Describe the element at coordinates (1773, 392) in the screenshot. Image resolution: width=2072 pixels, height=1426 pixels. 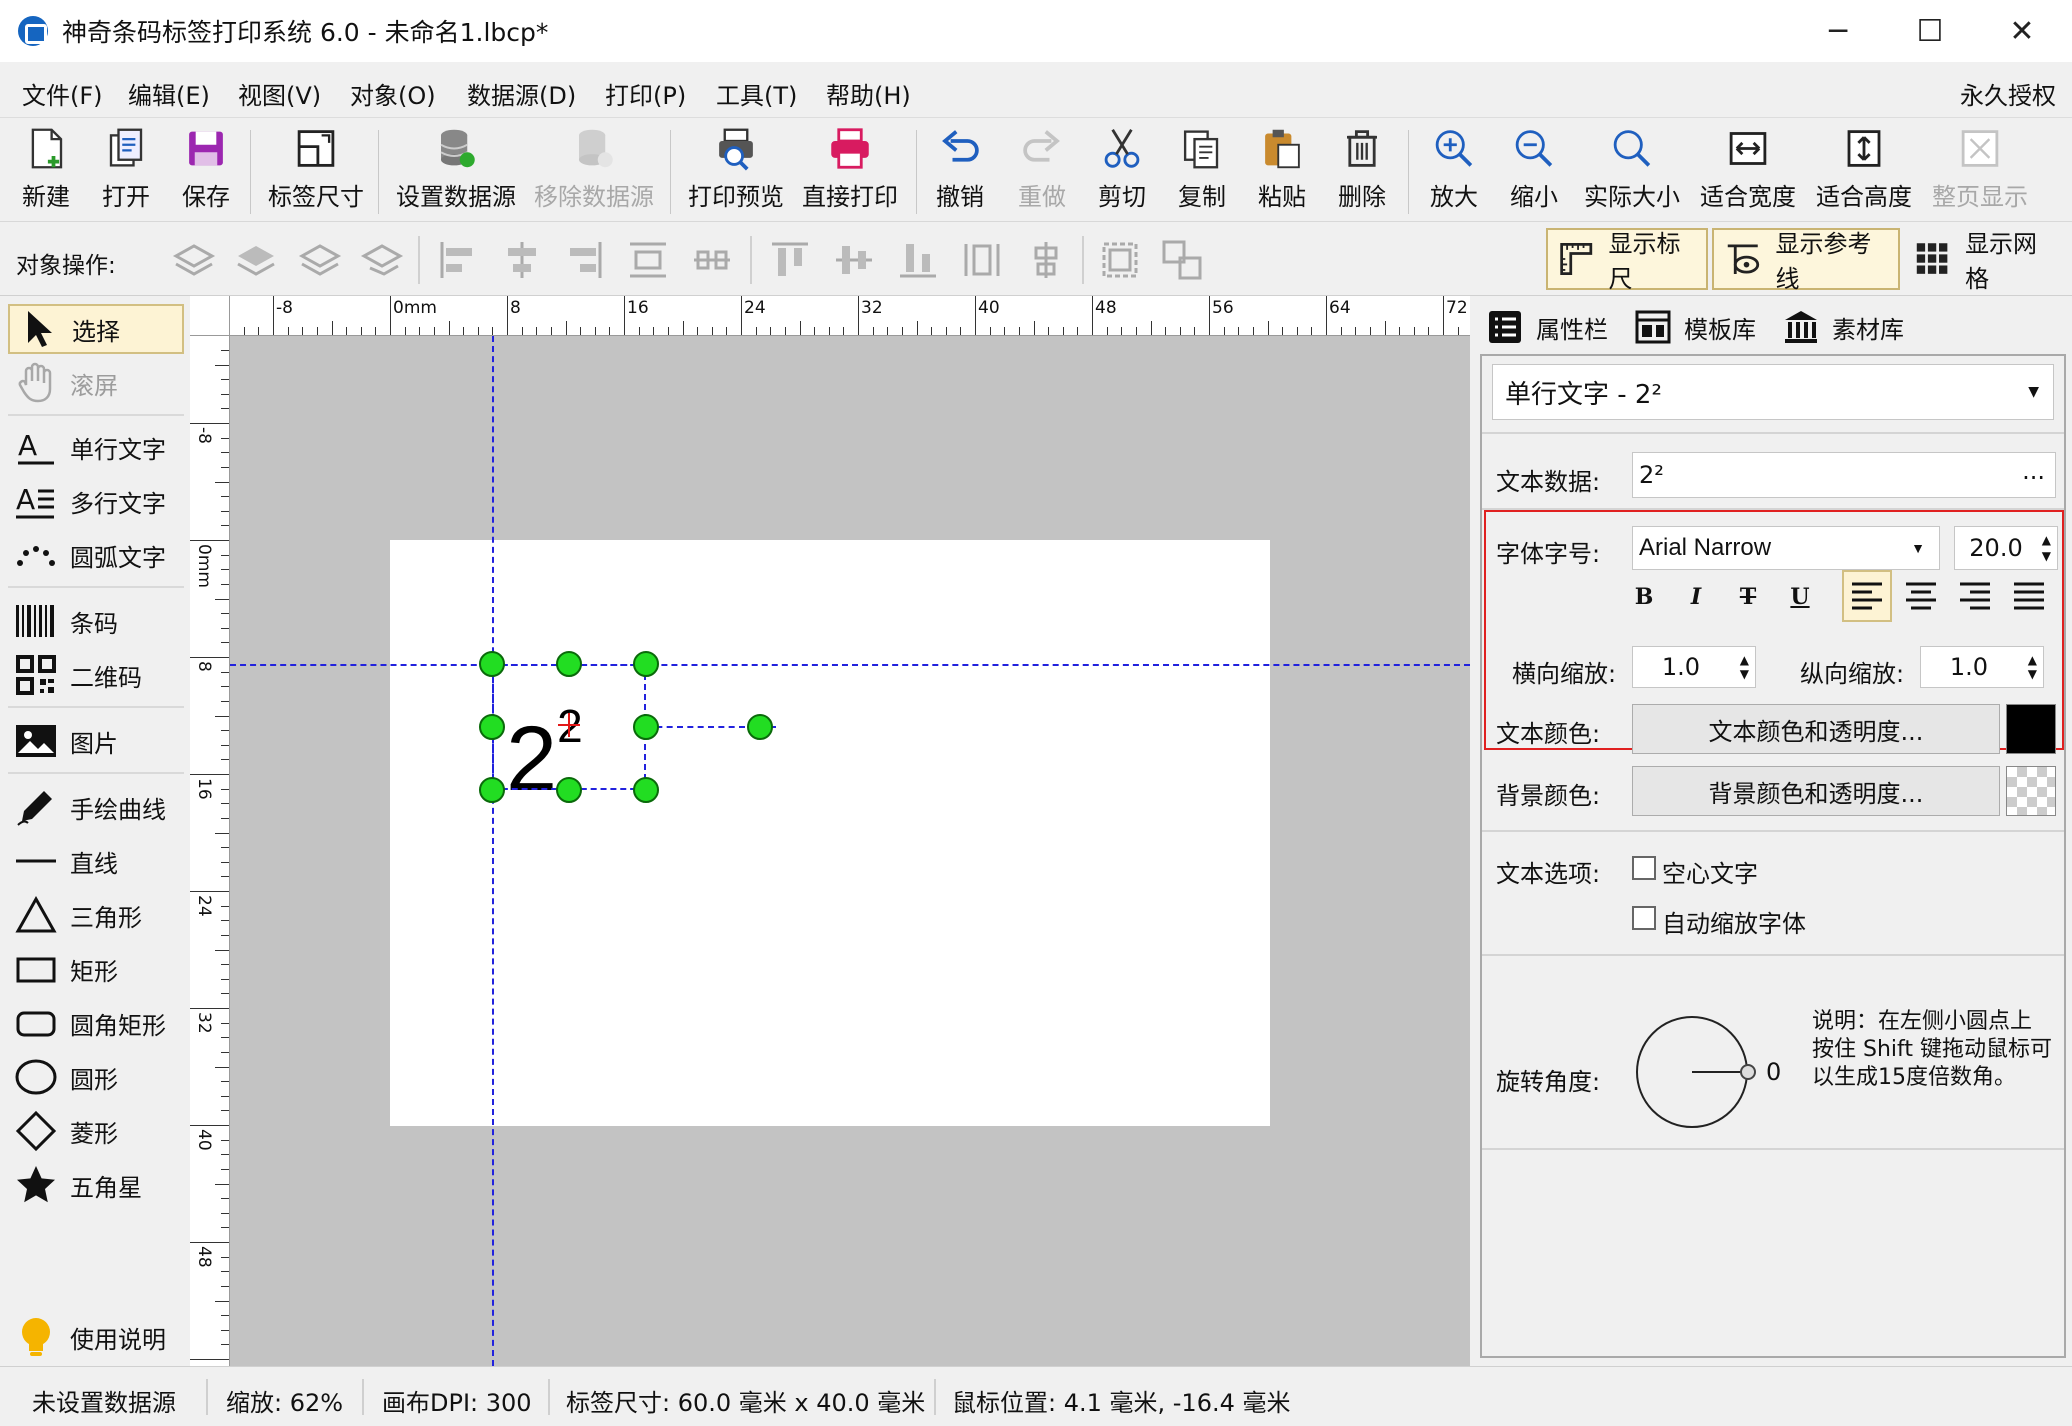
I see `object-selector-dropdown: 单行文字 - 2² ▼` at that location.